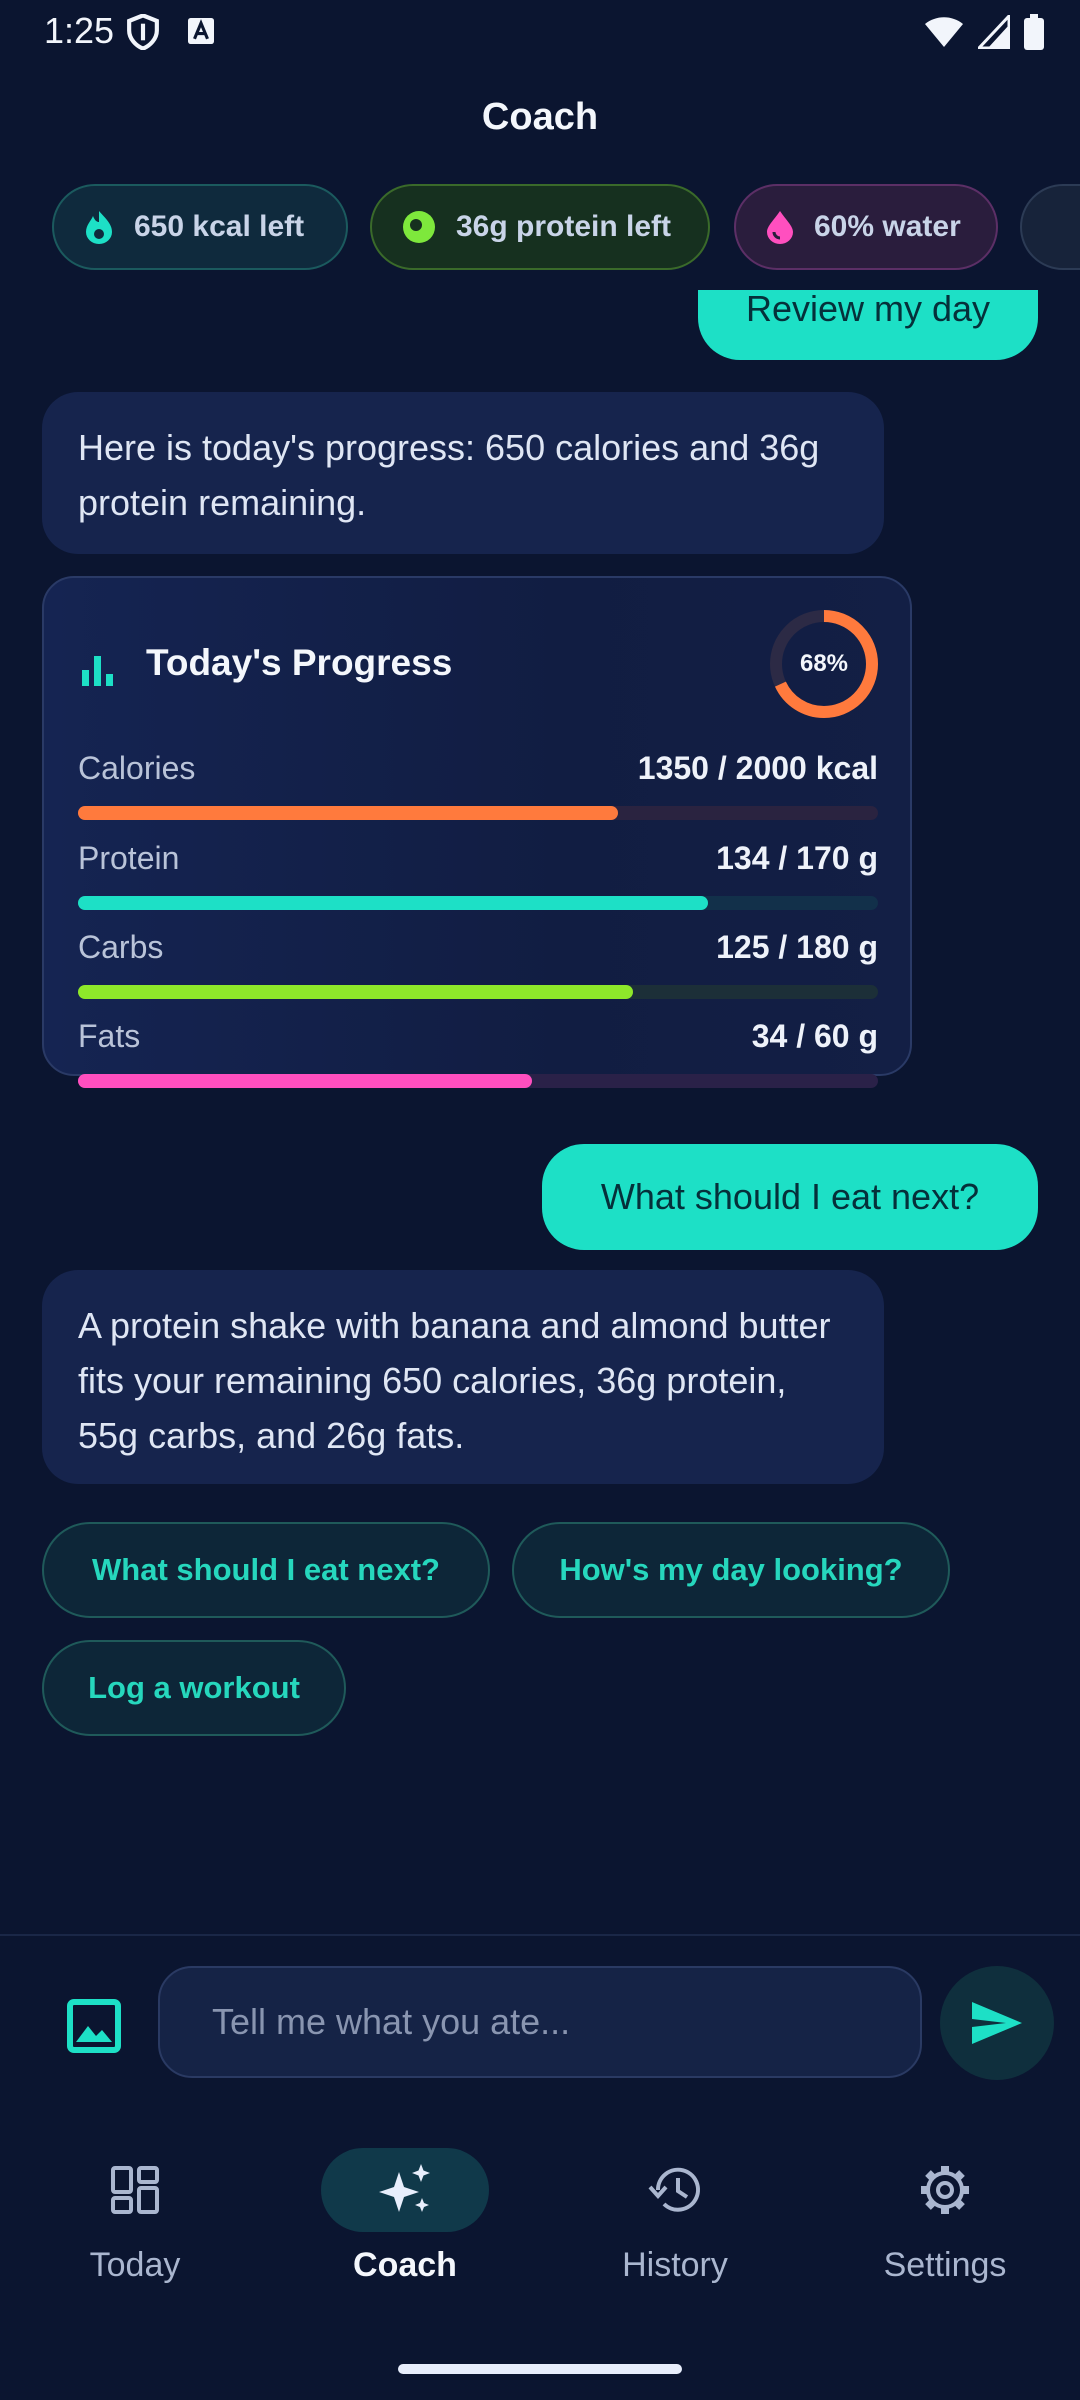 Image resolution: width=1080 pixels, height=2400 pixels. I want to click on suggestion-log-workout: Log a workout, so click(194, 1688).